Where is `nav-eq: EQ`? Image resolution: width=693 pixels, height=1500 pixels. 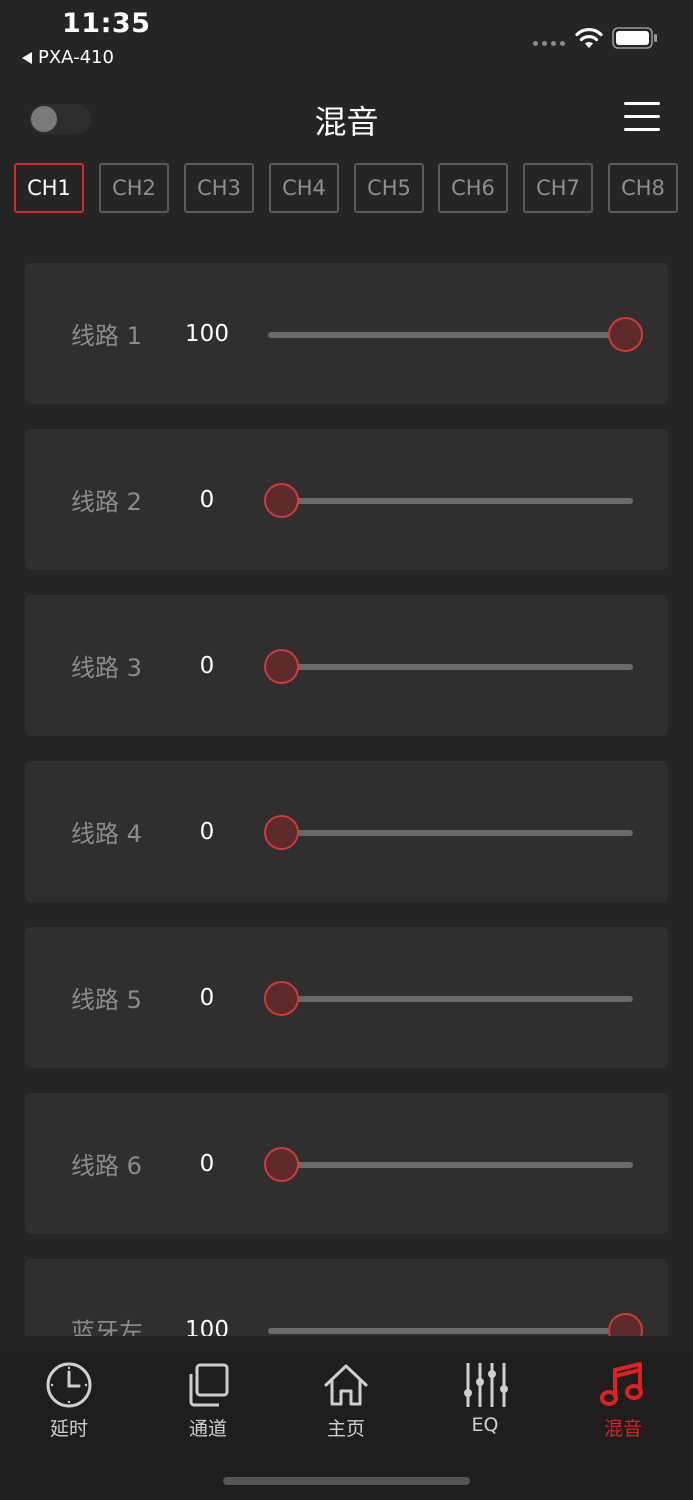 nav-eq: EQ is located at coordinates (485, 1398).